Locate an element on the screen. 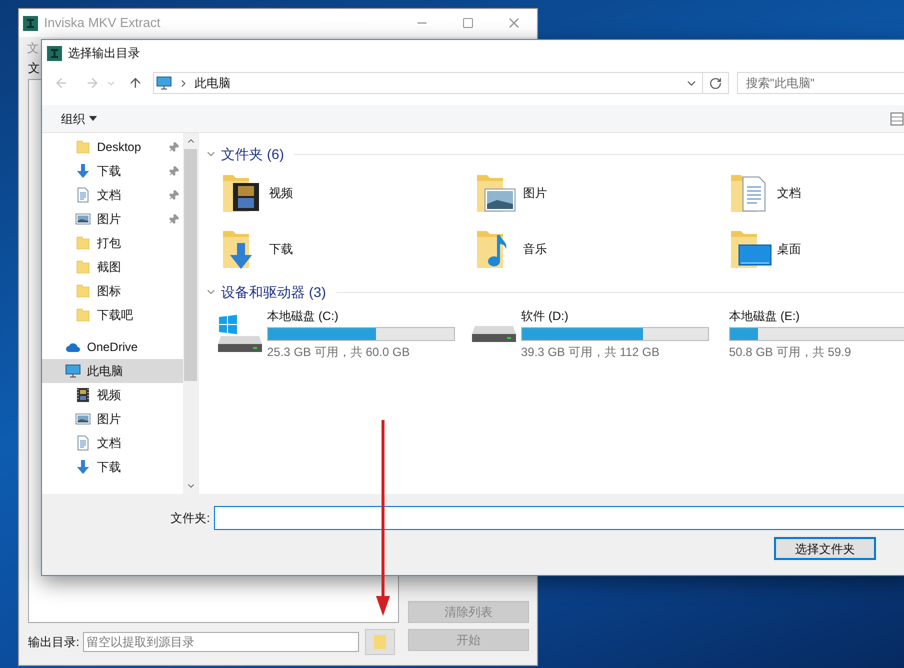 The width and height of the screenshot is (904, 668). drive-name: 本地磁盘 (E:) is located at coordinates (765, 316).